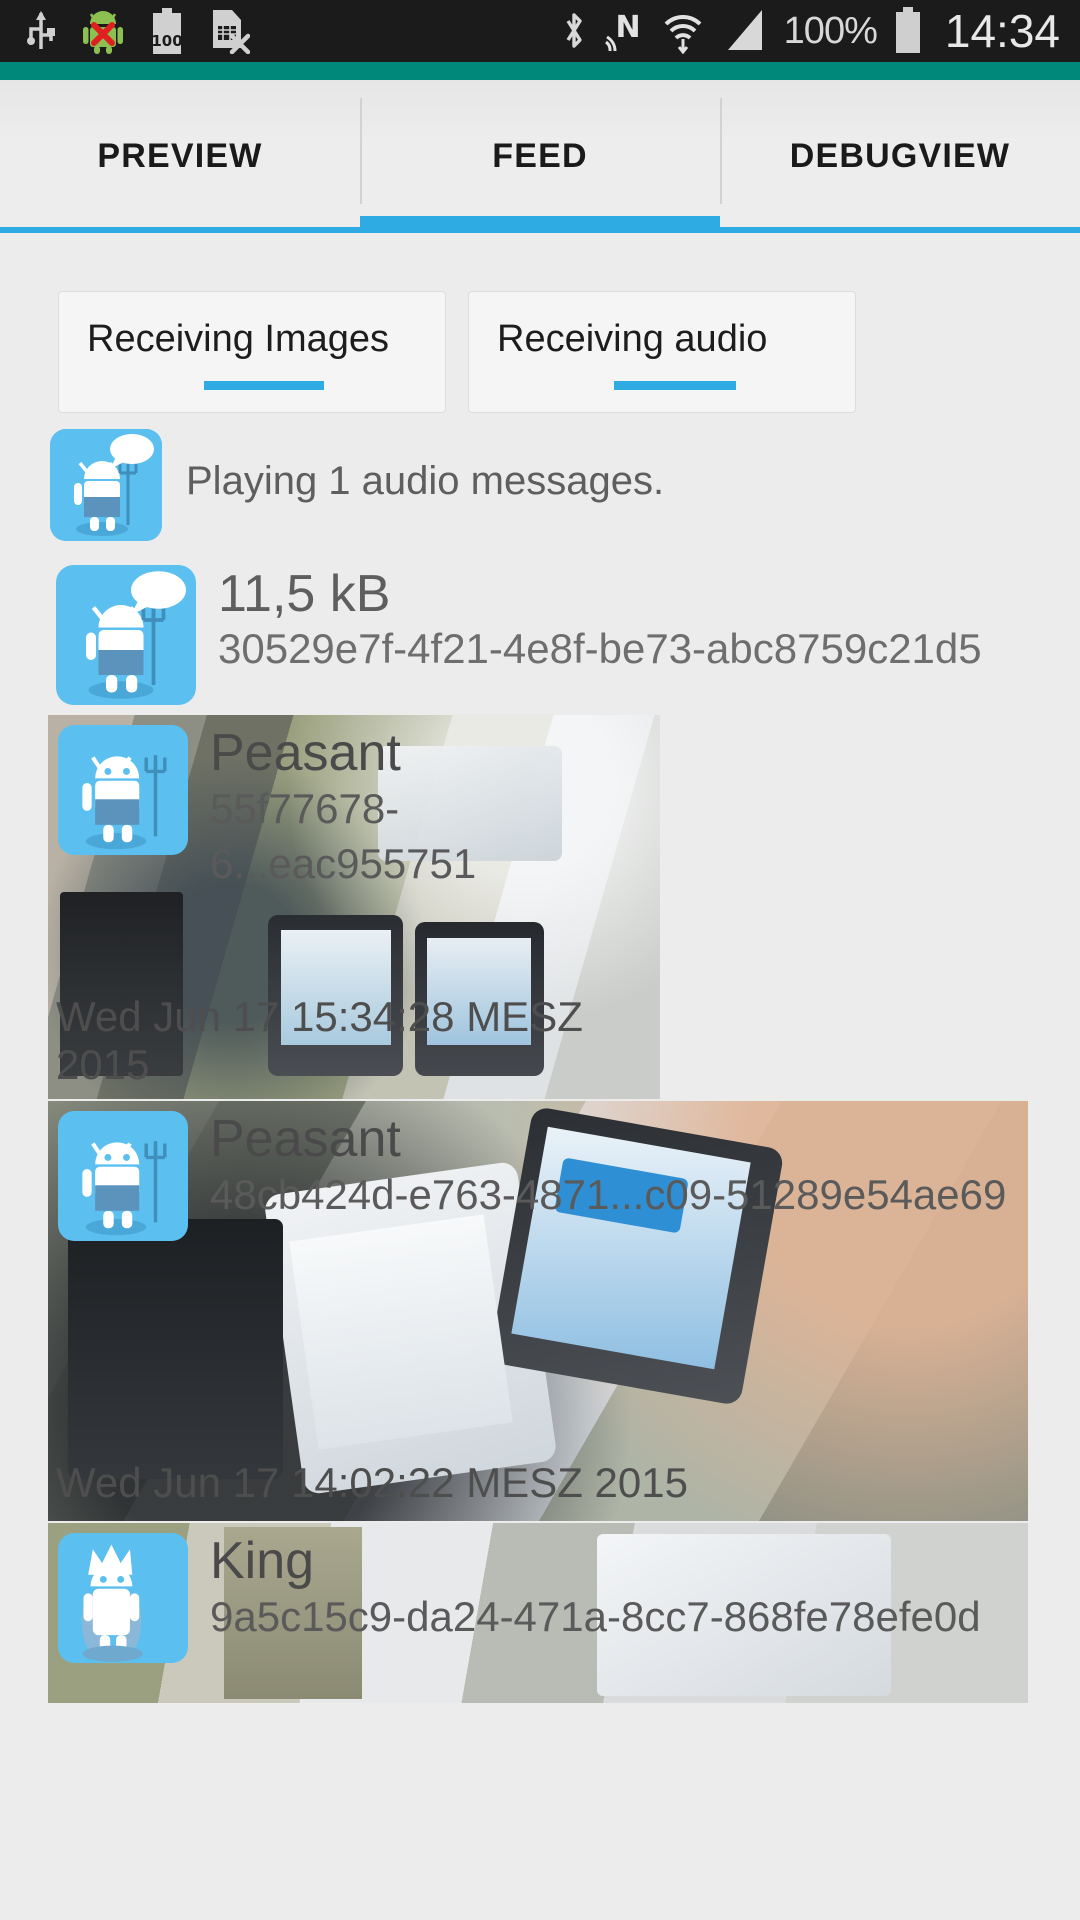  I want to click on photo-timestamp: Wed Jun 17 14:02:22 MESZ 2015, so click(372, 1482).